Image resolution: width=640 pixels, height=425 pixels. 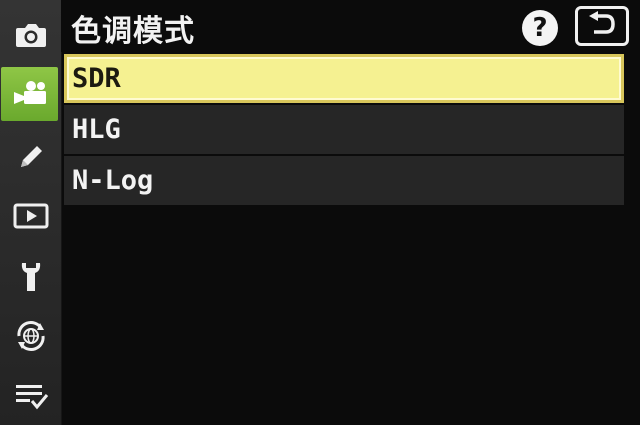 What do you see at coordinates (133, 31) in the screenshot?
I see `page-title: 色调模式` at bounding box center [133, 31].